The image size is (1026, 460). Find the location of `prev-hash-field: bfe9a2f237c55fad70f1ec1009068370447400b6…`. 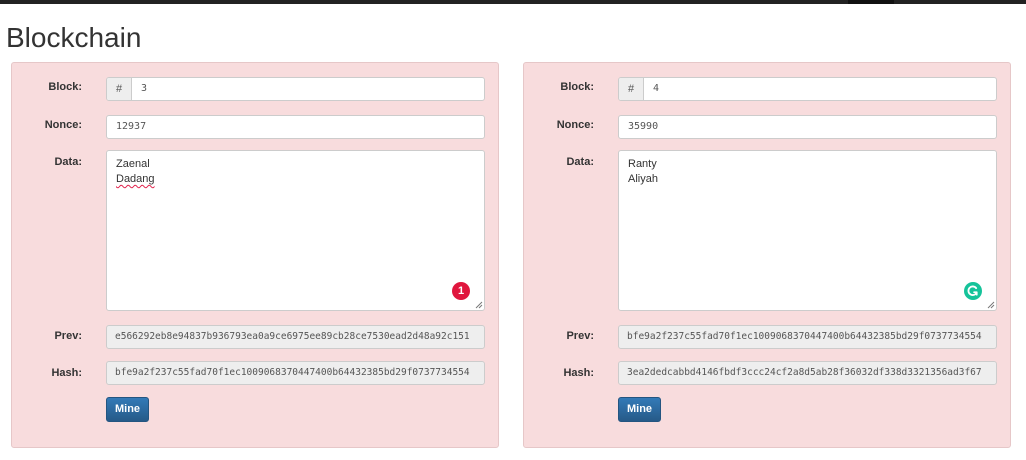

prev-hash-field: bfe9a2f237c55fad70f1ec1009068370447400b6… is located at coordinates (807, 337).